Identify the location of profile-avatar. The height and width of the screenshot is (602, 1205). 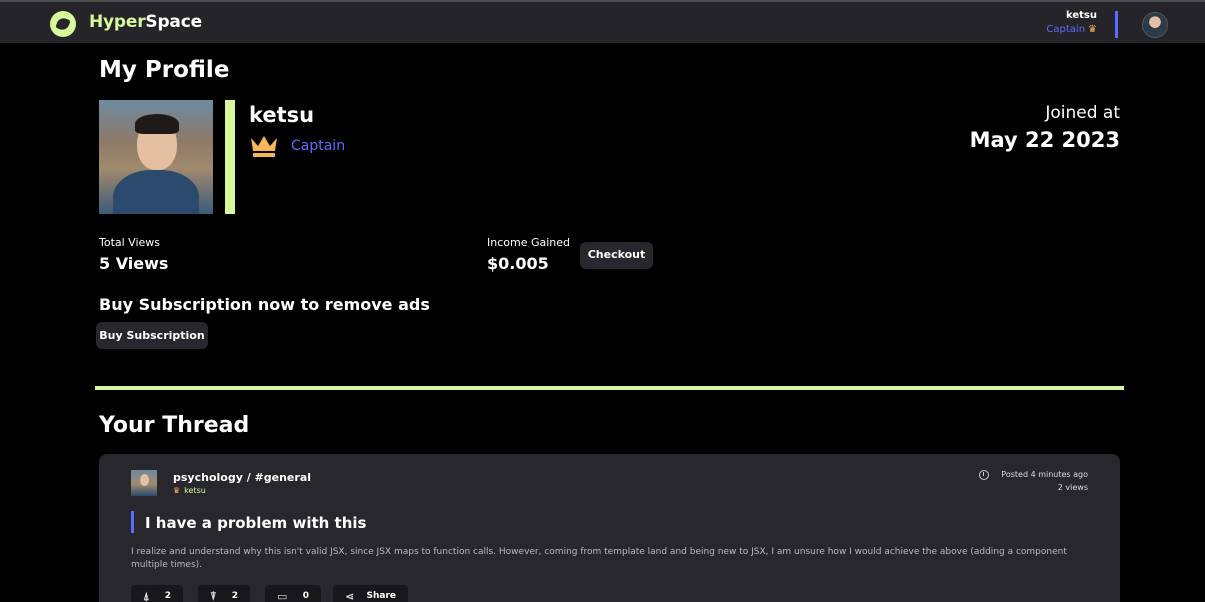
(156, 157).